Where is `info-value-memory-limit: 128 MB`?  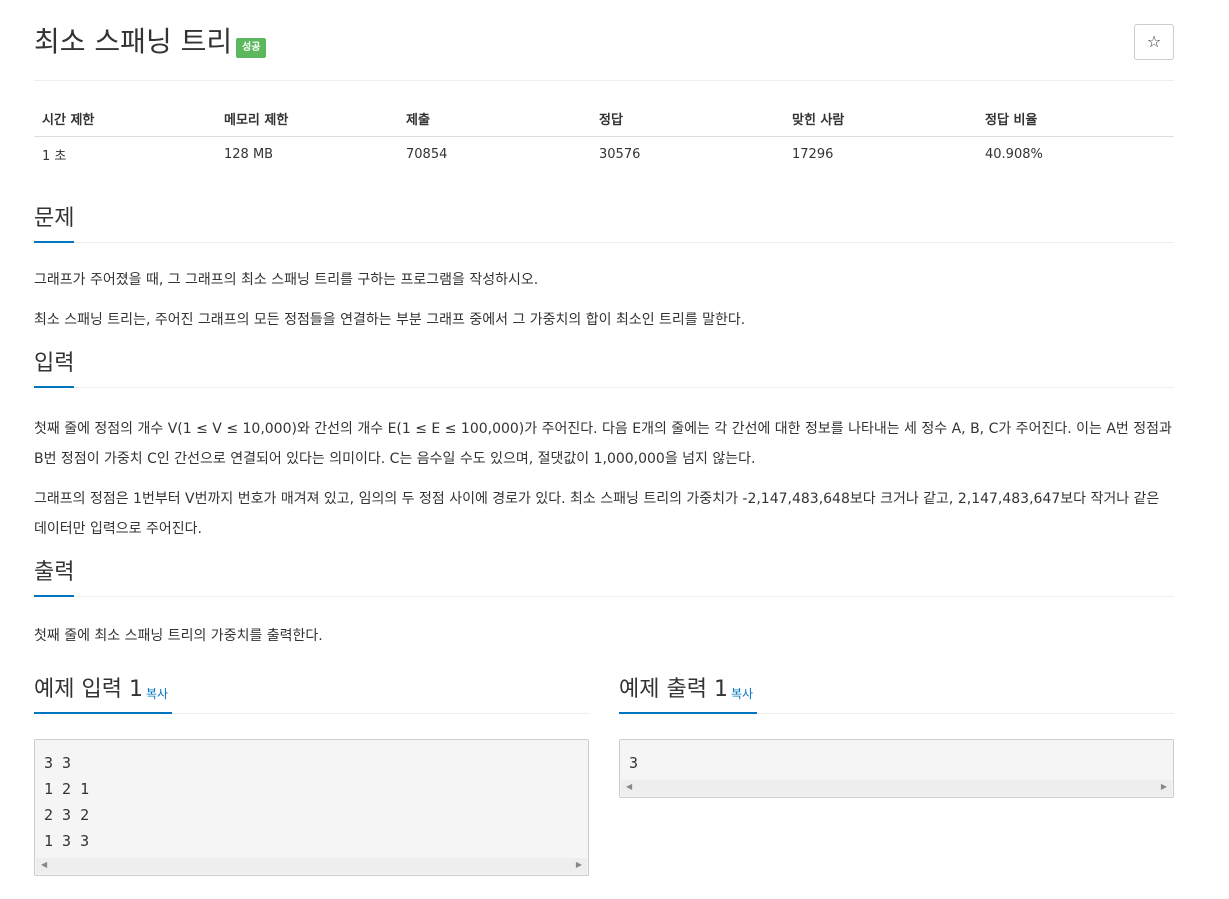 info-value-memory-limit: 128 MB is located at coordinates (249, 154).